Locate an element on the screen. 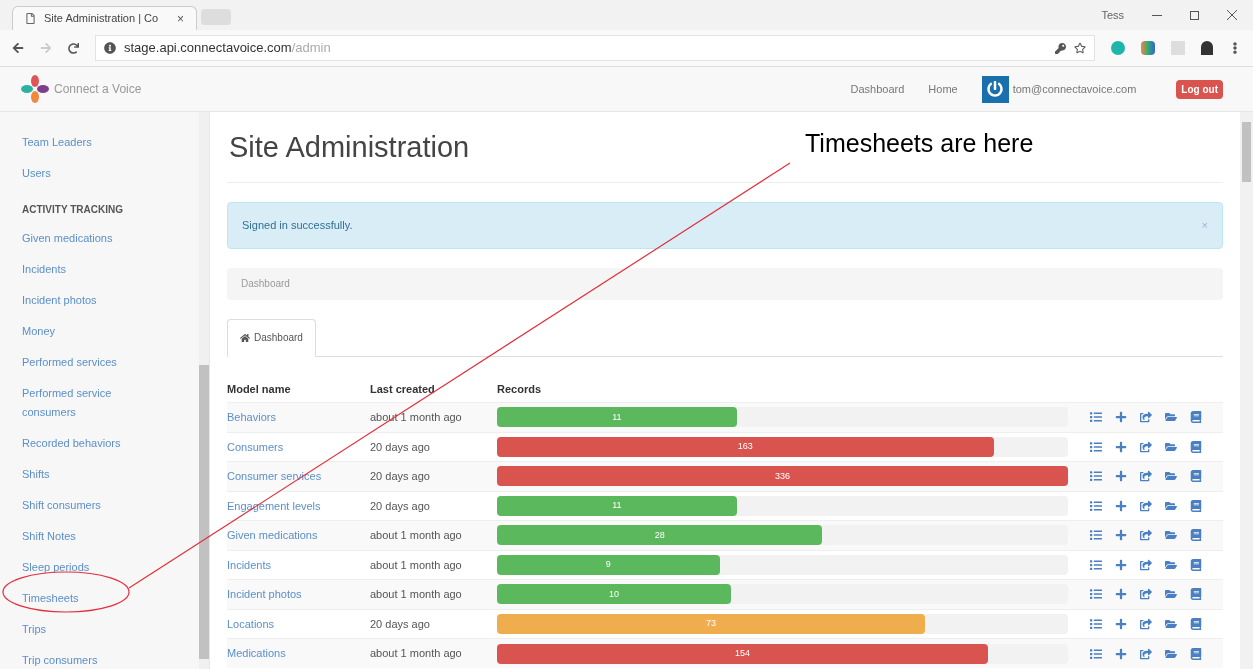  address-field: stage.api.connectavoice.com/admin is located at coordinates (595, 48).